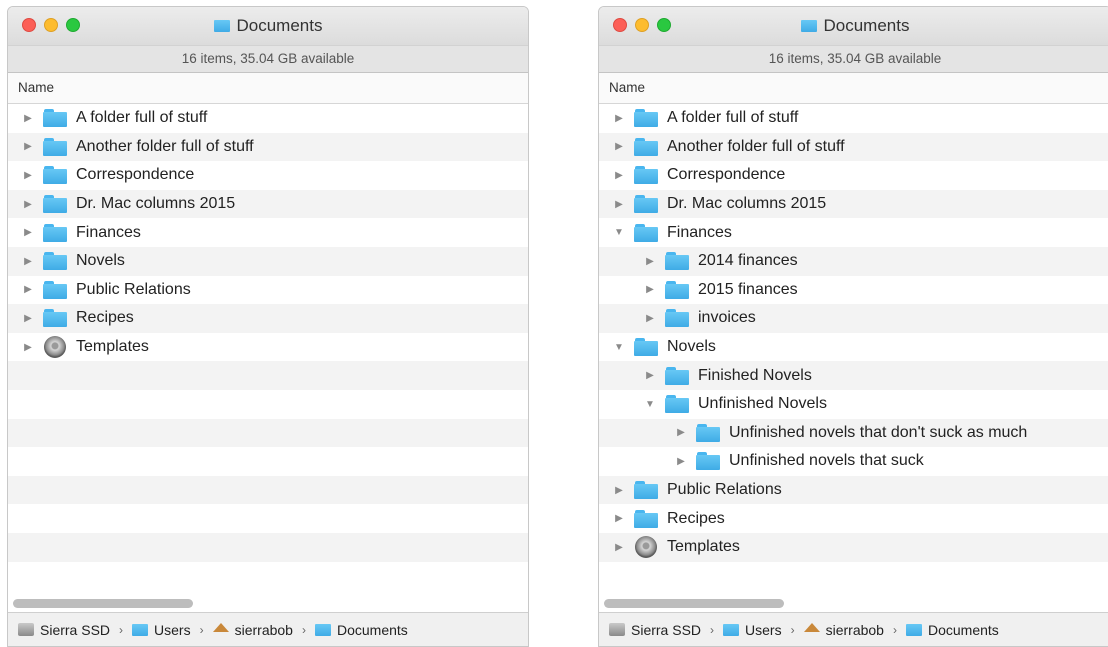 The height and width of the screenshot is (647, 1108). I want to click on window-title: Documents, so click(268, 26).